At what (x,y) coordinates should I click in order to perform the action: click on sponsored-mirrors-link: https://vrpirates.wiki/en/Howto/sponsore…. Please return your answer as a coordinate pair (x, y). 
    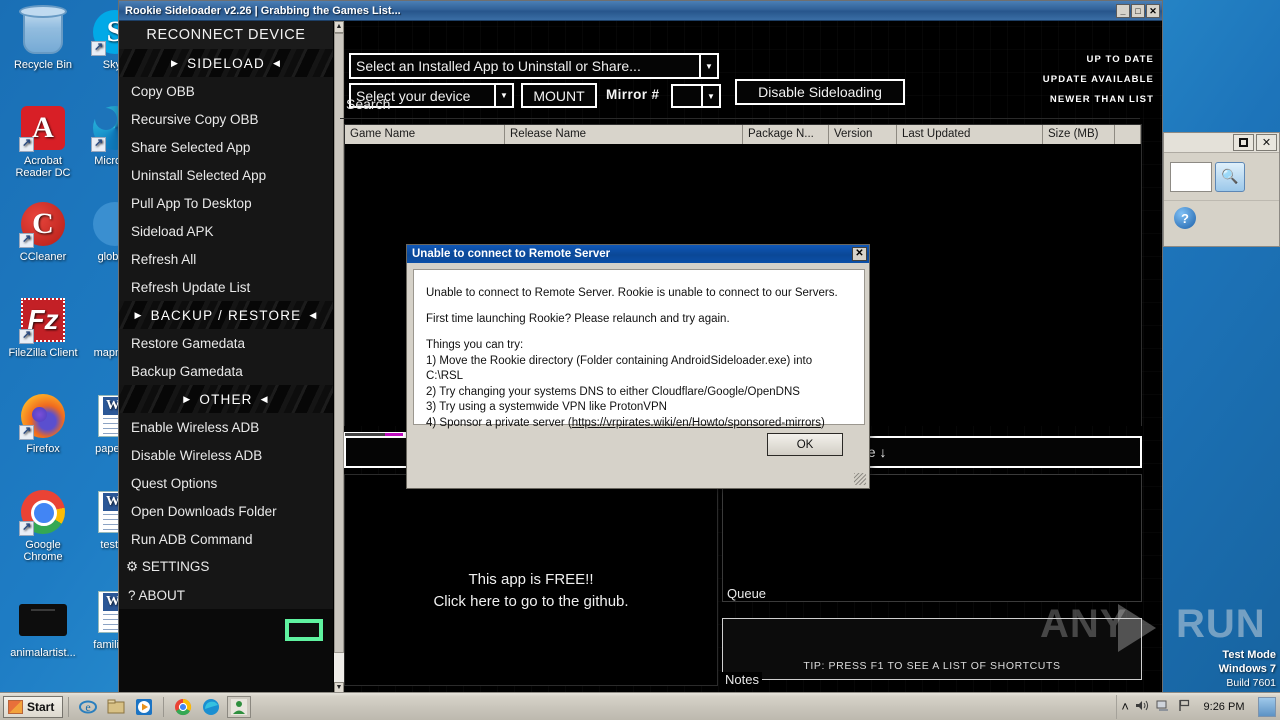
    Looking at the image, I should click on (696, 423).